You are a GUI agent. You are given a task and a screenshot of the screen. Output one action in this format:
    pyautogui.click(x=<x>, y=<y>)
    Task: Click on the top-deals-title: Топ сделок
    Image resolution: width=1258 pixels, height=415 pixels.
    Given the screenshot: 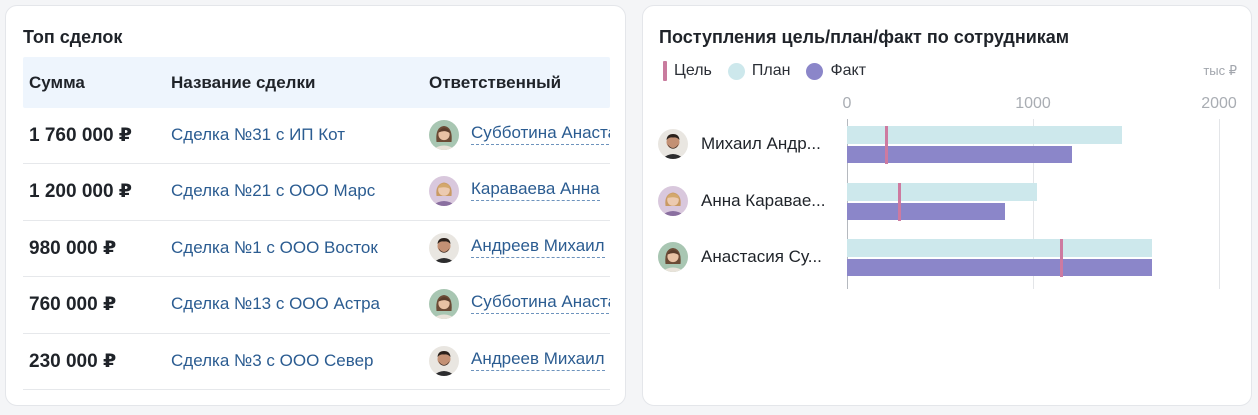 What is the action you would take?
    pyautogui.click(x=73, y=37)
    